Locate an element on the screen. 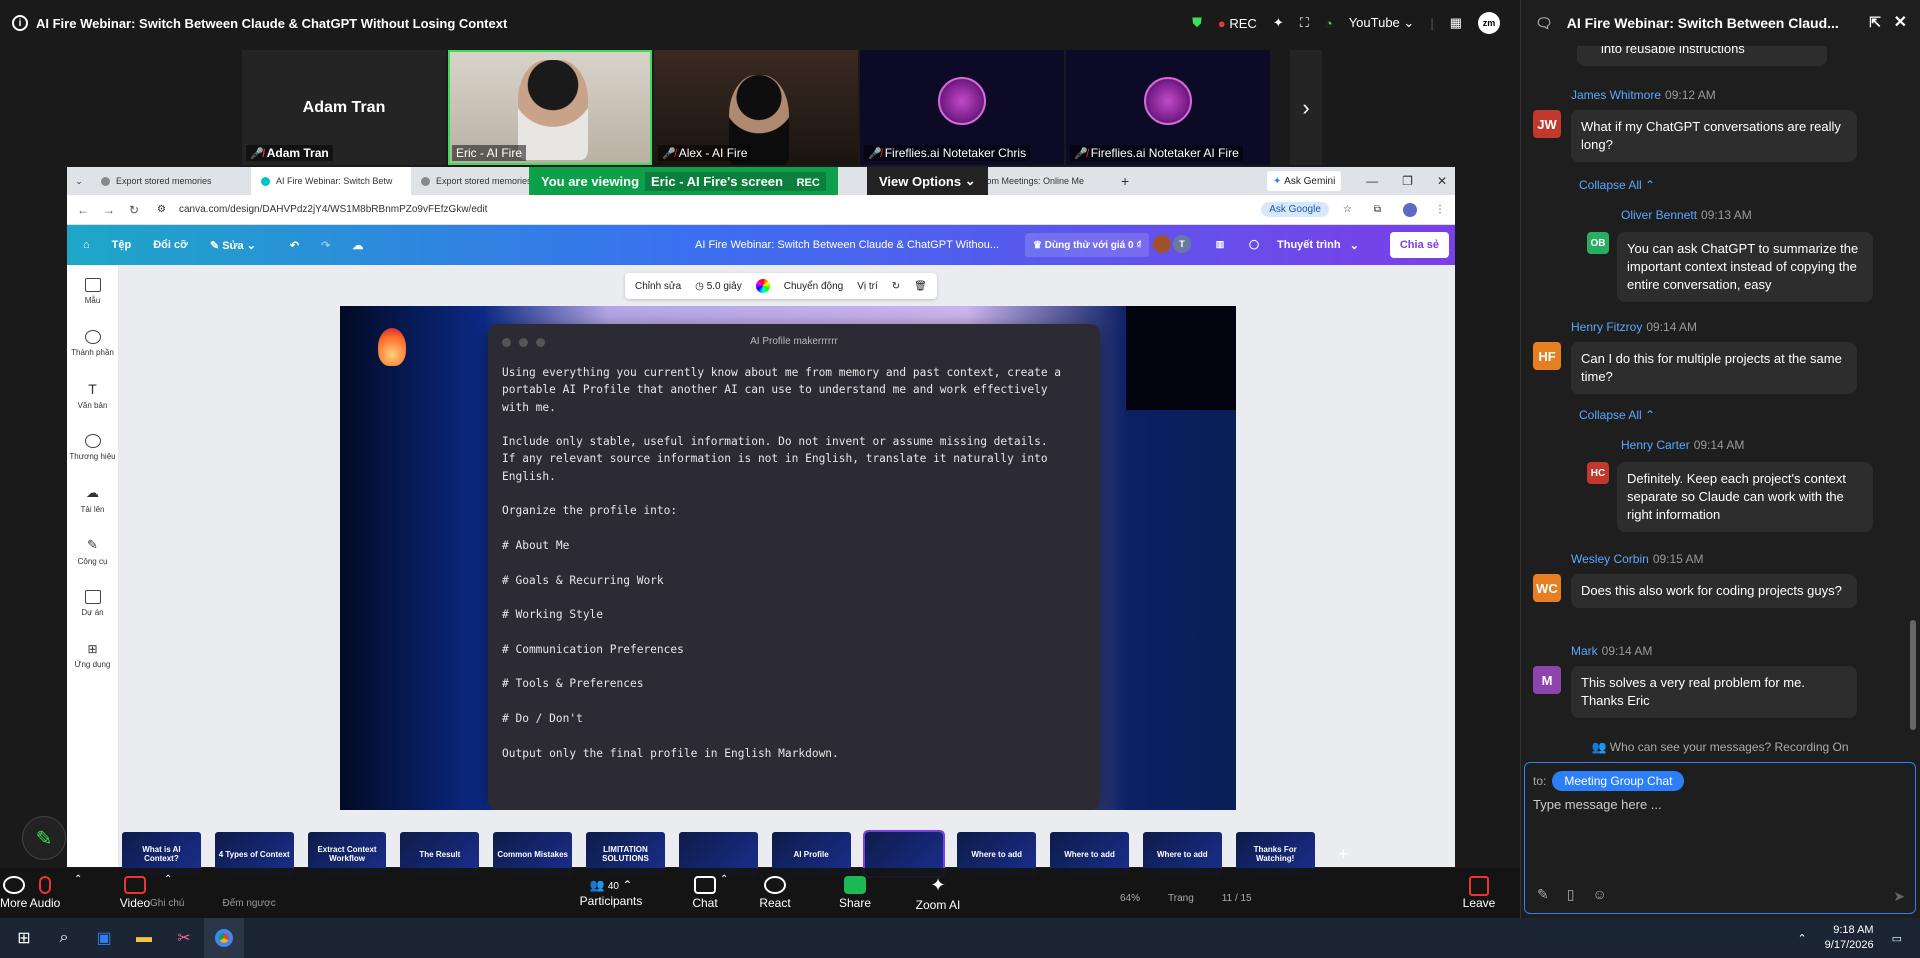 The width and height of the screenshot is (1920, 958). sidebar-item-uploads: ☁ Tải lên is located at coordinates (92, 499).